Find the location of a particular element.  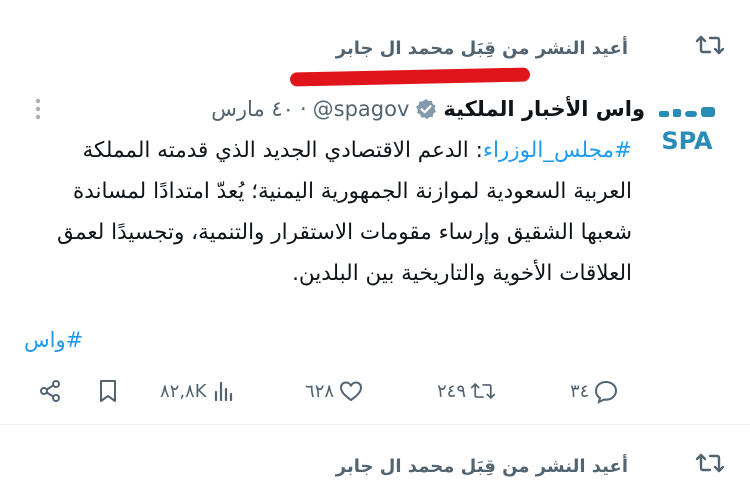

tweet-divider is located at coordinates (375, 424).